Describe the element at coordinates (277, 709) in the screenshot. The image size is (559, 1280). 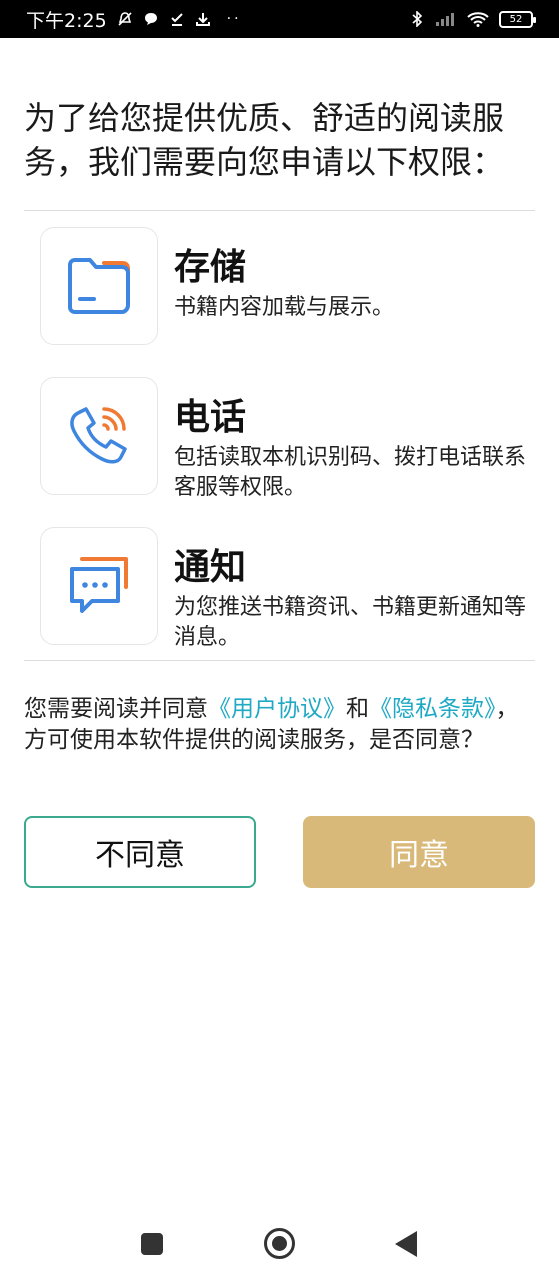
I see `user-agreement-link: 《用户协议》` at that location.